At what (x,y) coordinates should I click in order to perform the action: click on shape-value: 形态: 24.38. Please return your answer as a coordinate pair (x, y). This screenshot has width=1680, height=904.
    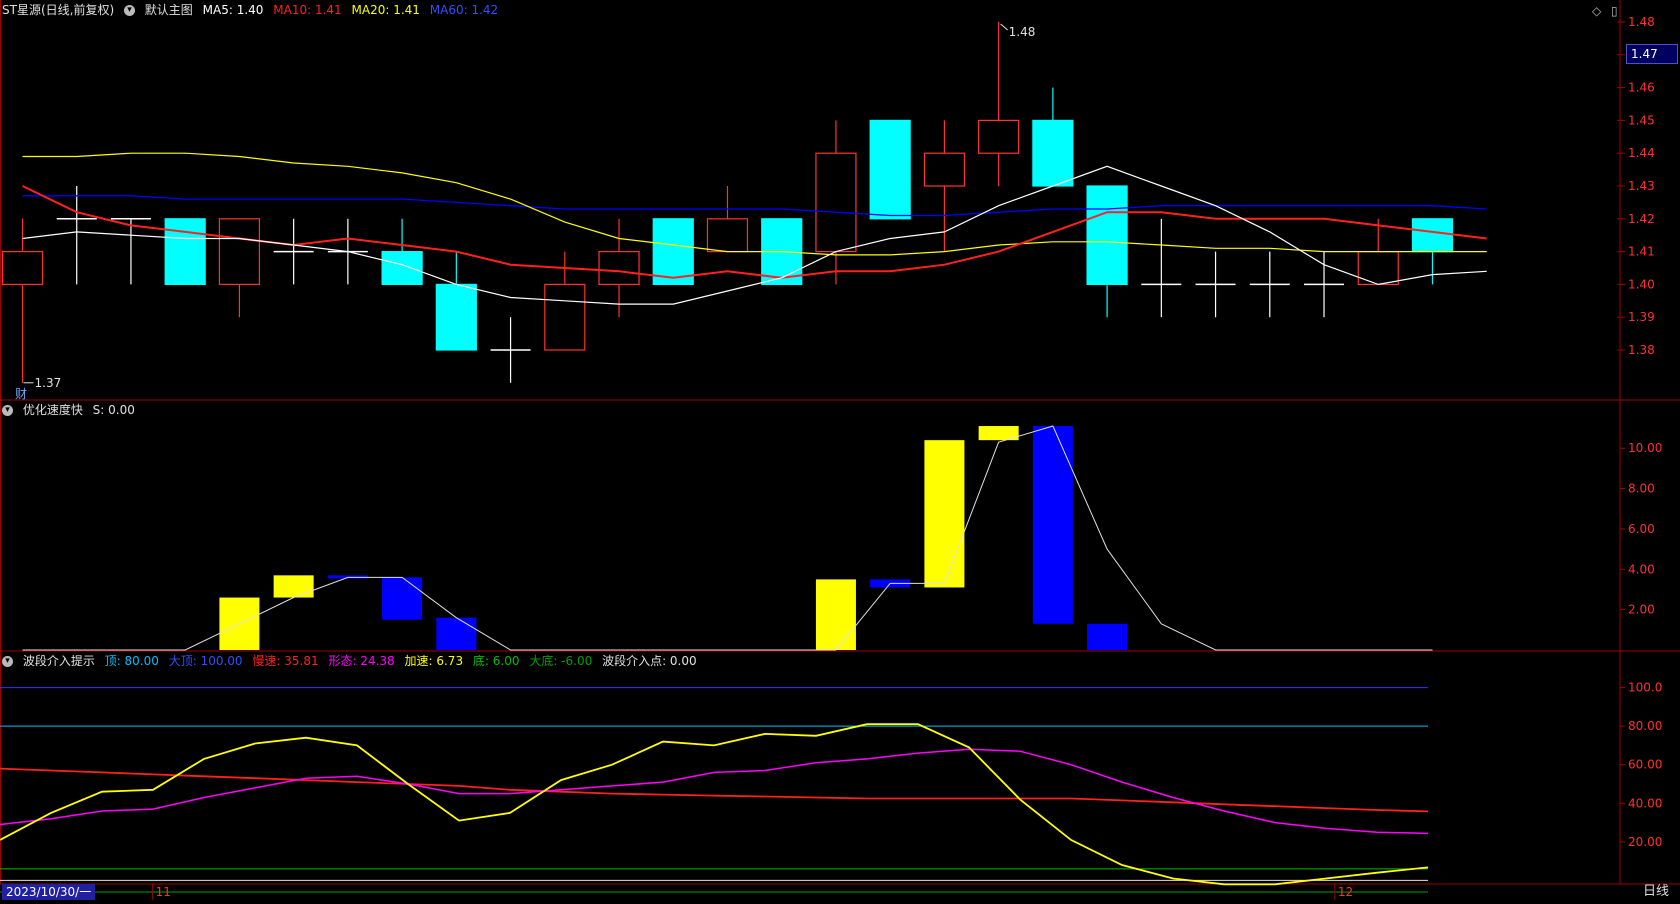
    Looking at the image, I should click on (361, 661).